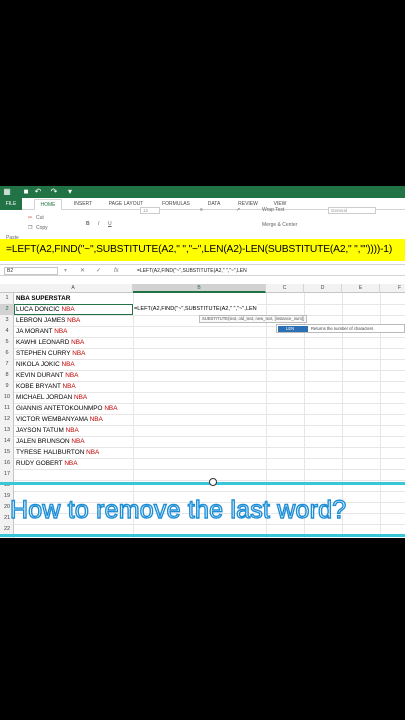 This screenshot has width=405, height=720. Describe the element at coordinates (98, 224) in the screenshot. I see `italic-icon: I` at that location.